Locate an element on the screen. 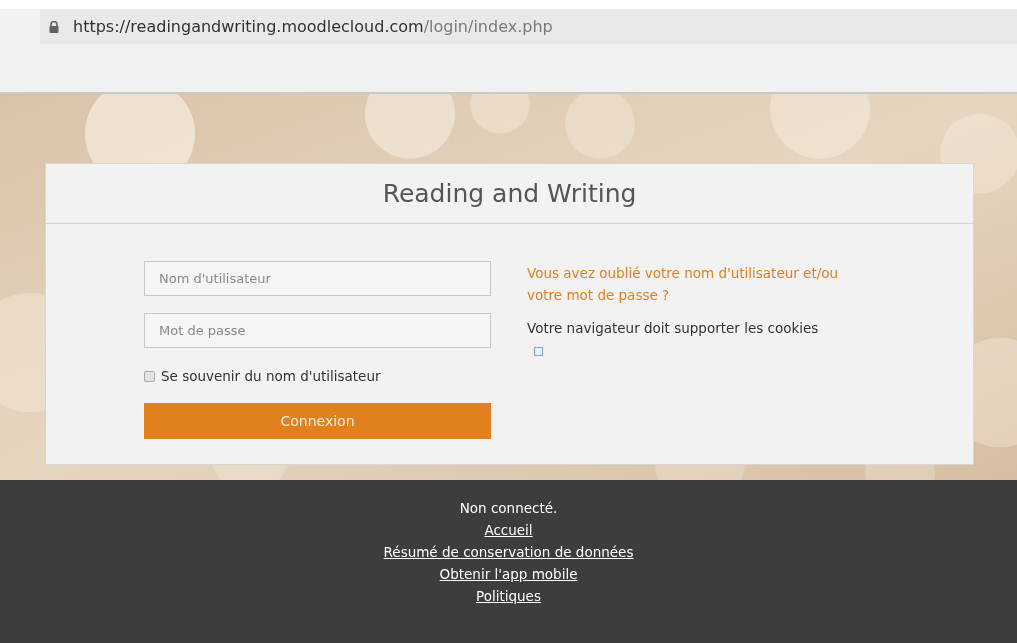 The height and width of the screenshot is (643, 1017). footer-link: Accueil is located at coordinates (508, 530).